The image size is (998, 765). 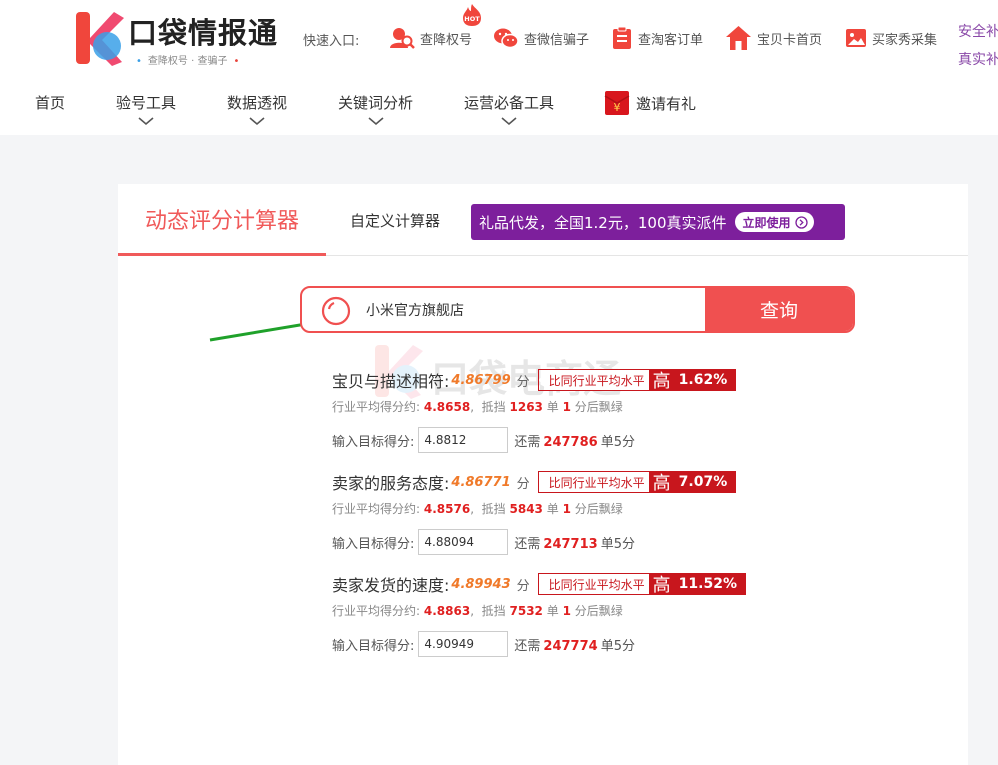 I want to click on result-title-row: 宝贝与描述相符: 4.86799 分 比同行业平均水平 高 1.62%, so click(x=534, y=380).